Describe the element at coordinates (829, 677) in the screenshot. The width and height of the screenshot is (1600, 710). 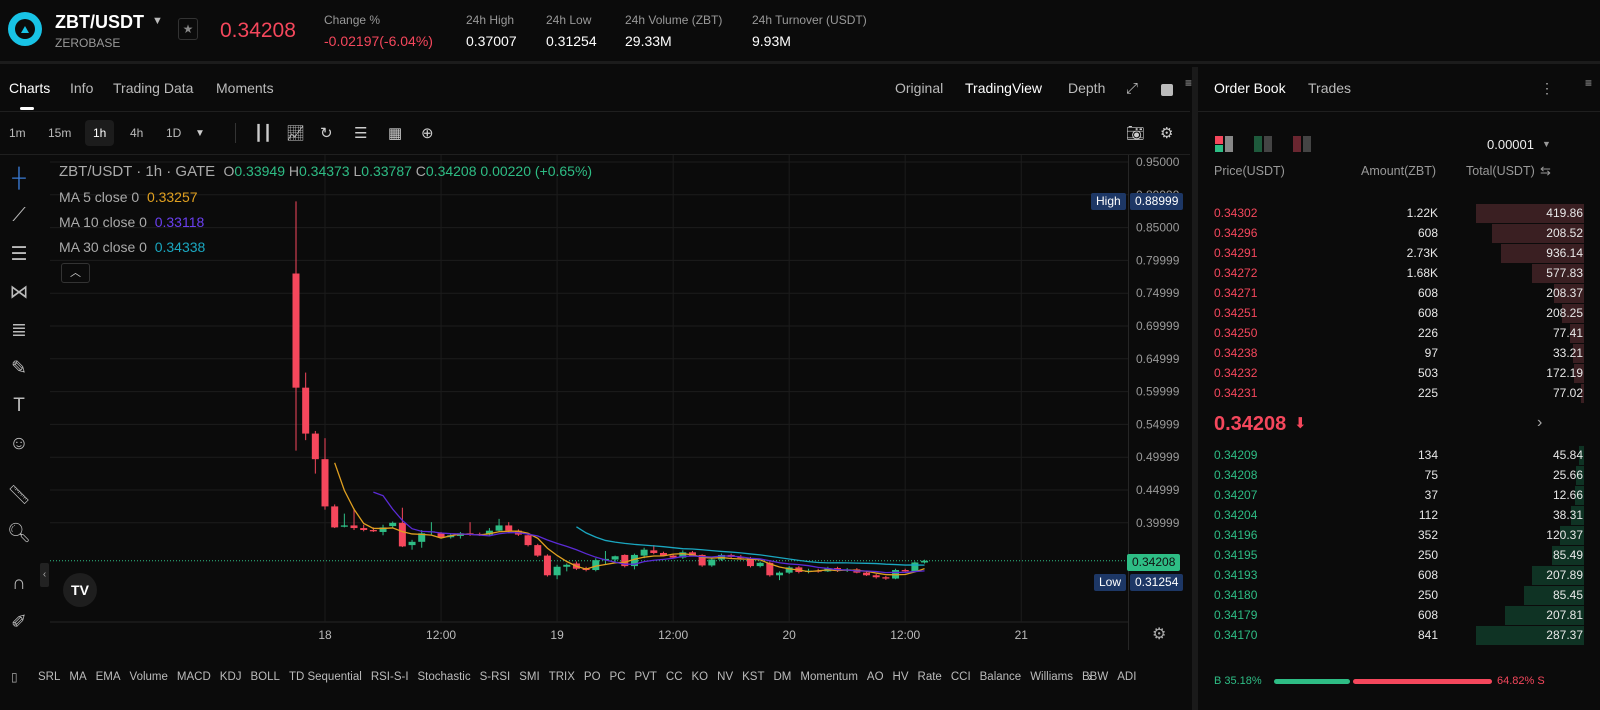
I see `indicator-momentum: Momentum` at that location.